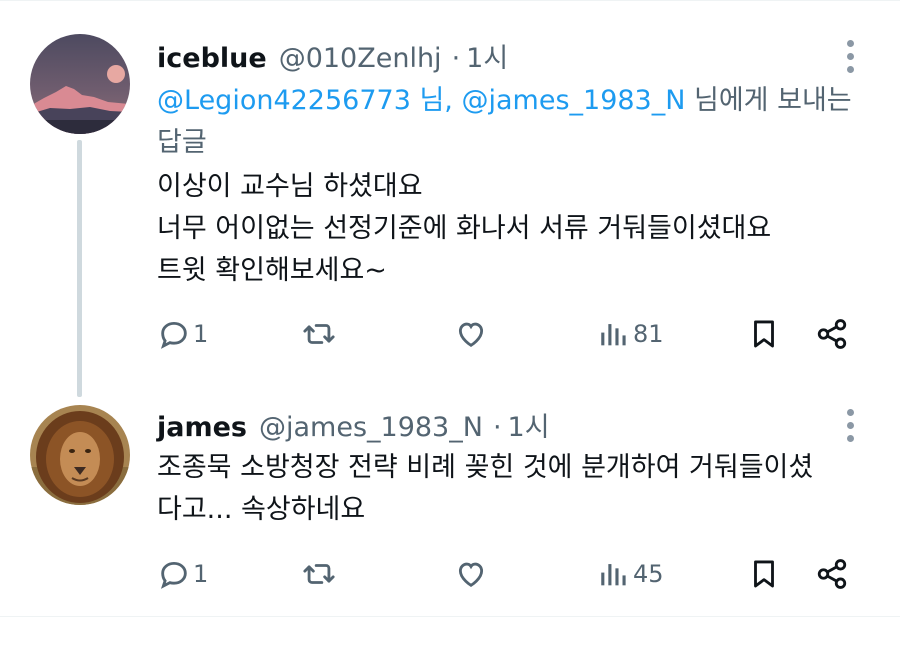 This screenshot has width=900, height=647. I want to click on tweet-divider, so click(450, 616).